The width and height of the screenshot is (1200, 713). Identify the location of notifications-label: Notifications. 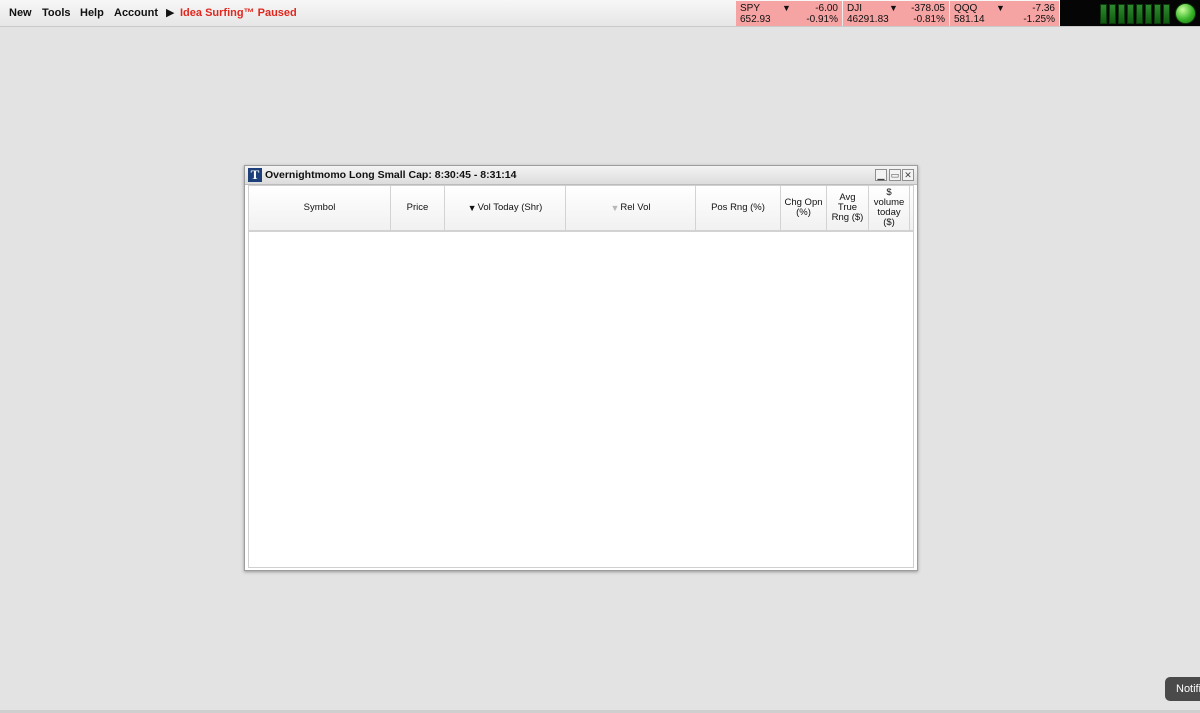
(1188, 689).